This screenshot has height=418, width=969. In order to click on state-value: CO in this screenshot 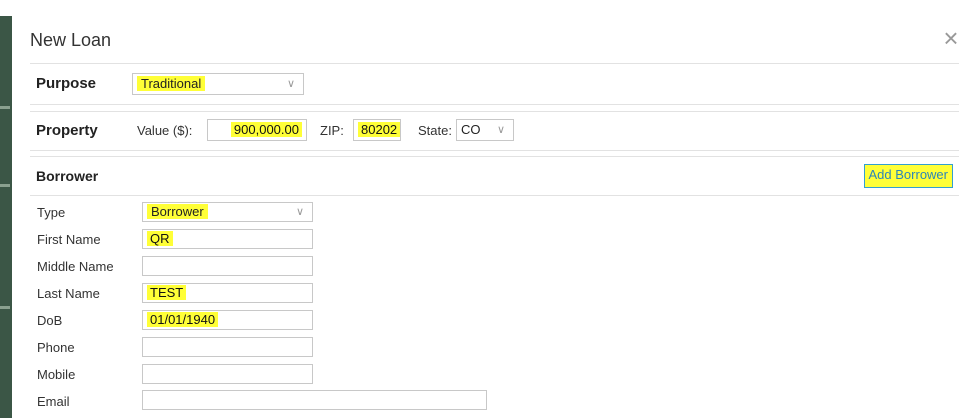, I will do `click(471, 129)`.